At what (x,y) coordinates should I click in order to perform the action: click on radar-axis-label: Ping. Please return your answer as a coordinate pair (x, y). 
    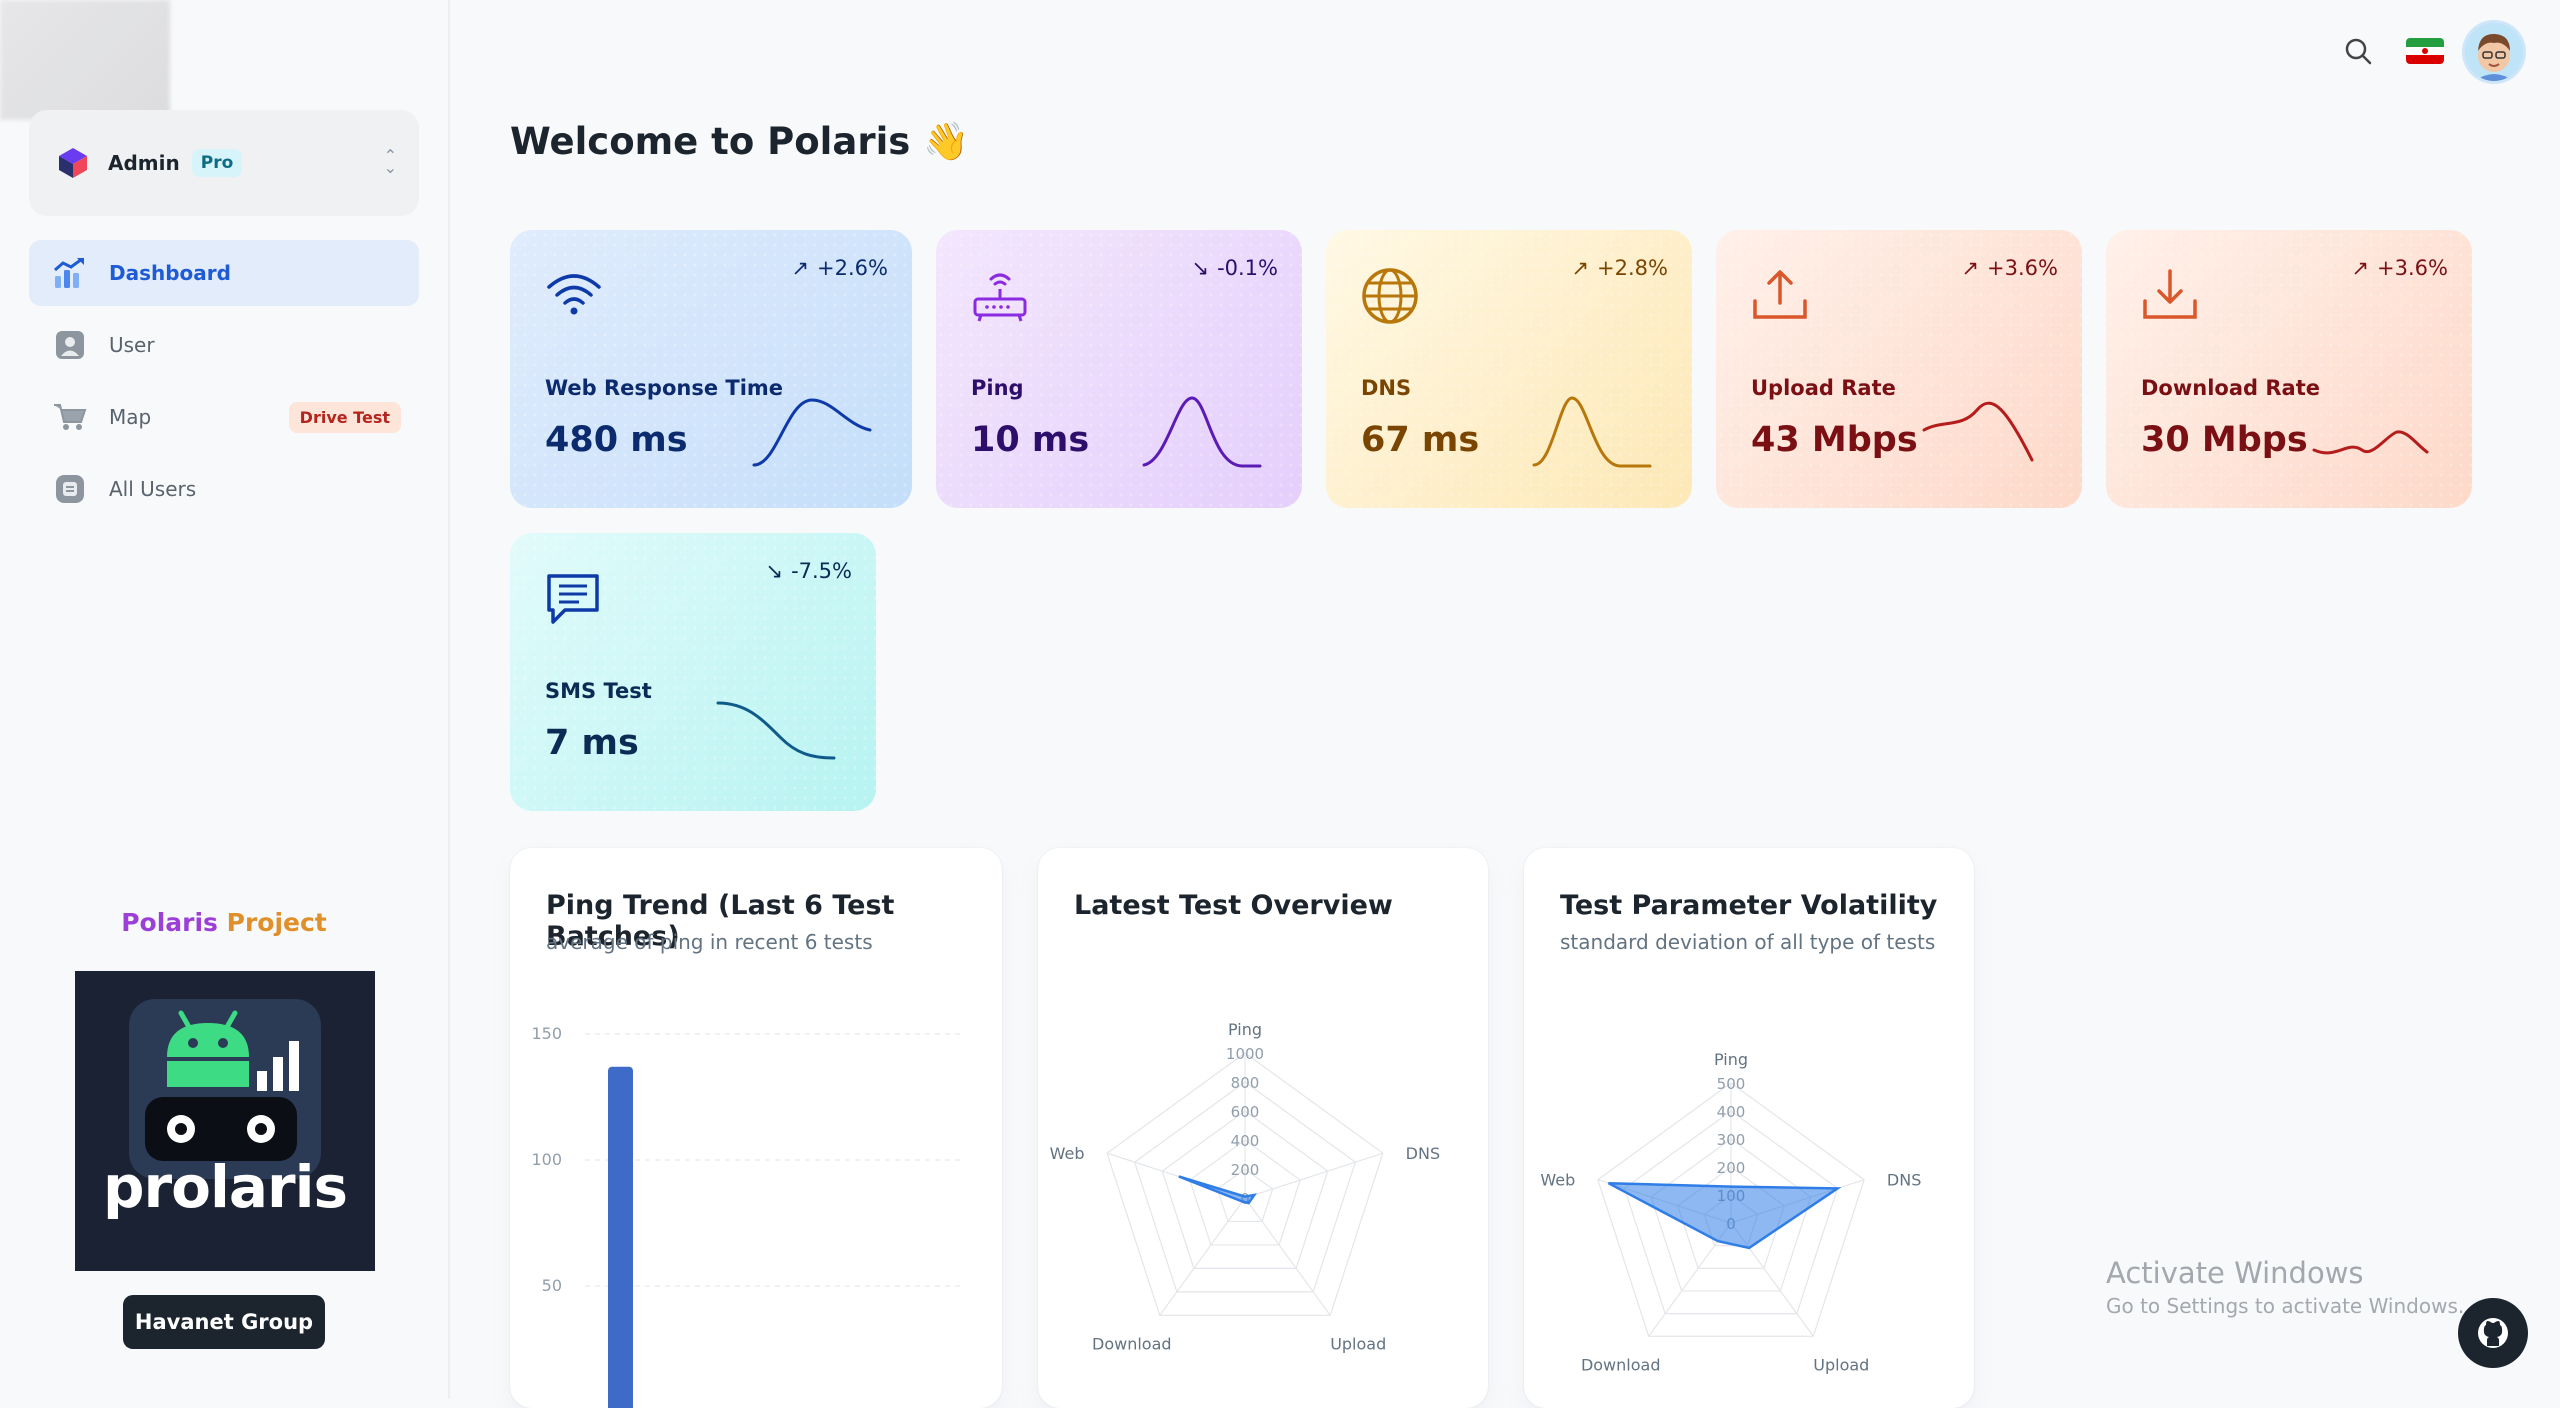
    Looking at the image, I should click on (1731, 1059).